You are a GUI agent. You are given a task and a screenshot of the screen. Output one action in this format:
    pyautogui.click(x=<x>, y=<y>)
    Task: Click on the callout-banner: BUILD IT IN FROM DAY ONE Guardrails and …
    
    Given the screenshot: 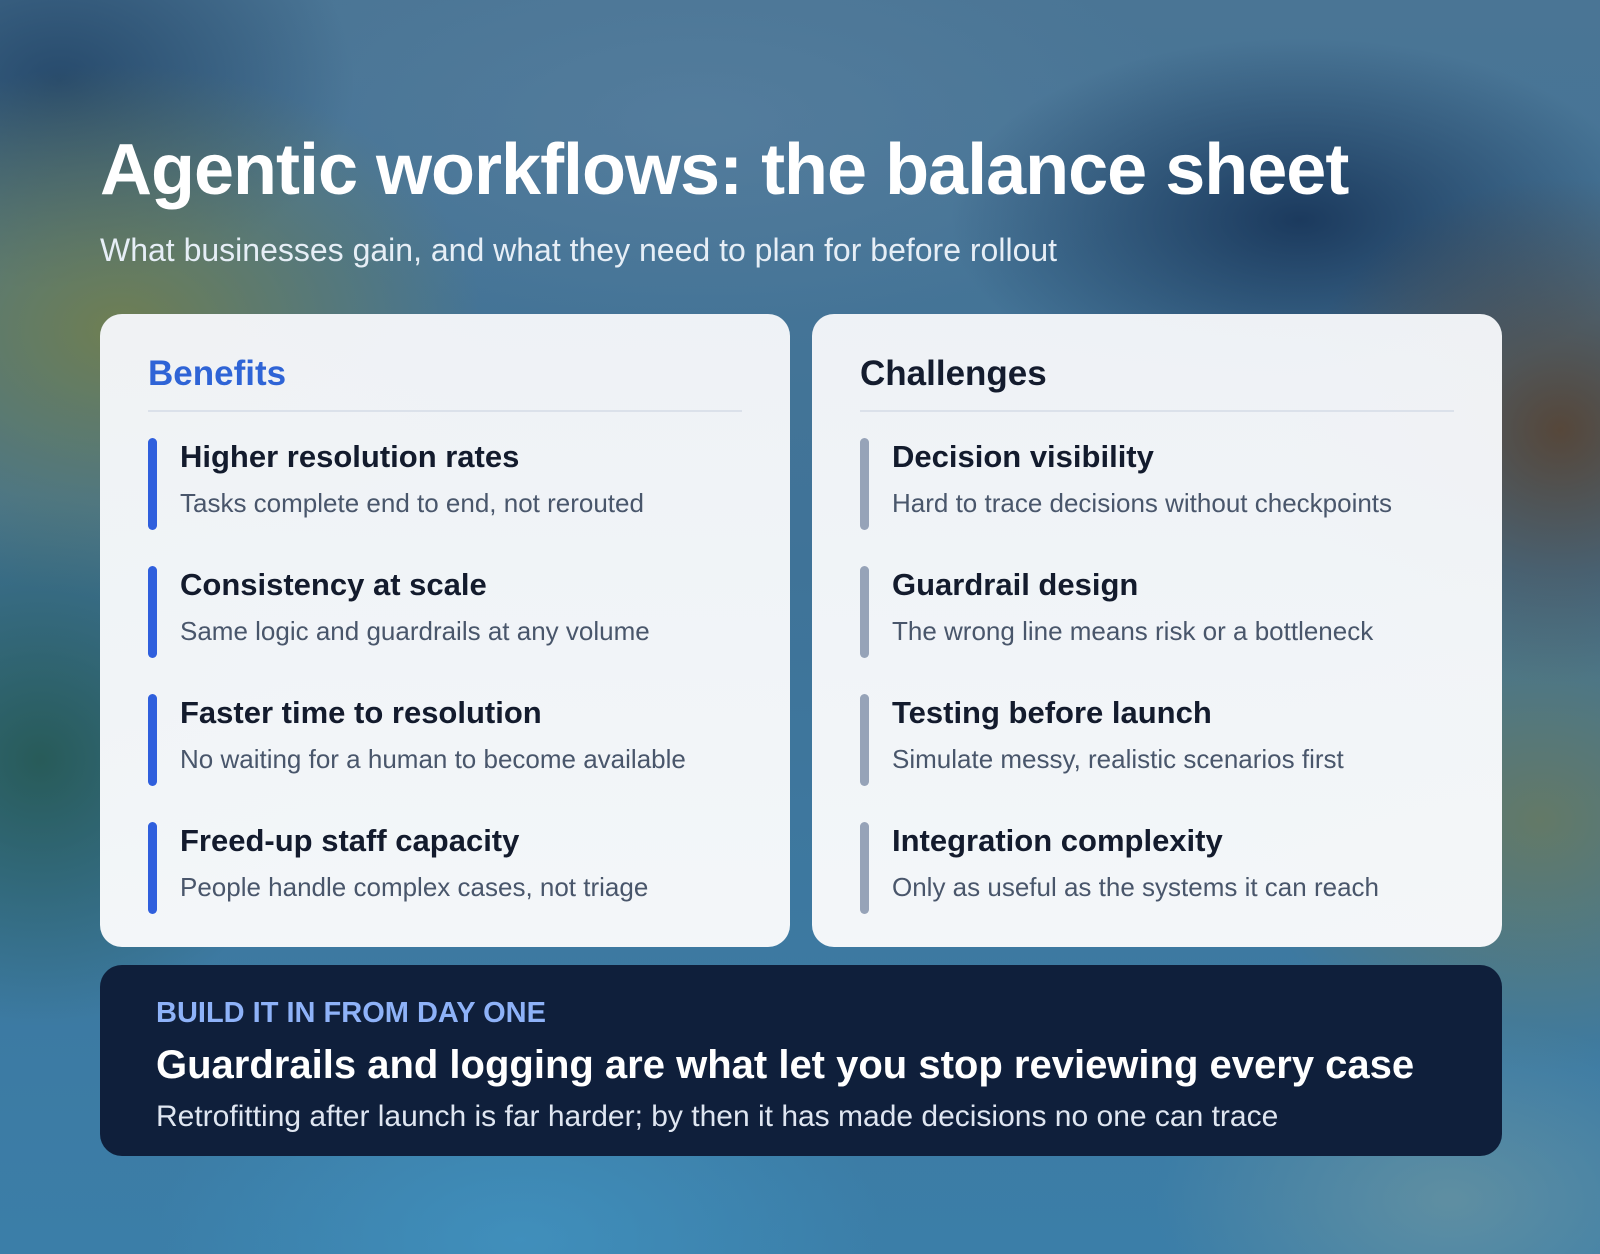 What is the action you would take?
    pyautogui.click(x=801, y=1060)
    